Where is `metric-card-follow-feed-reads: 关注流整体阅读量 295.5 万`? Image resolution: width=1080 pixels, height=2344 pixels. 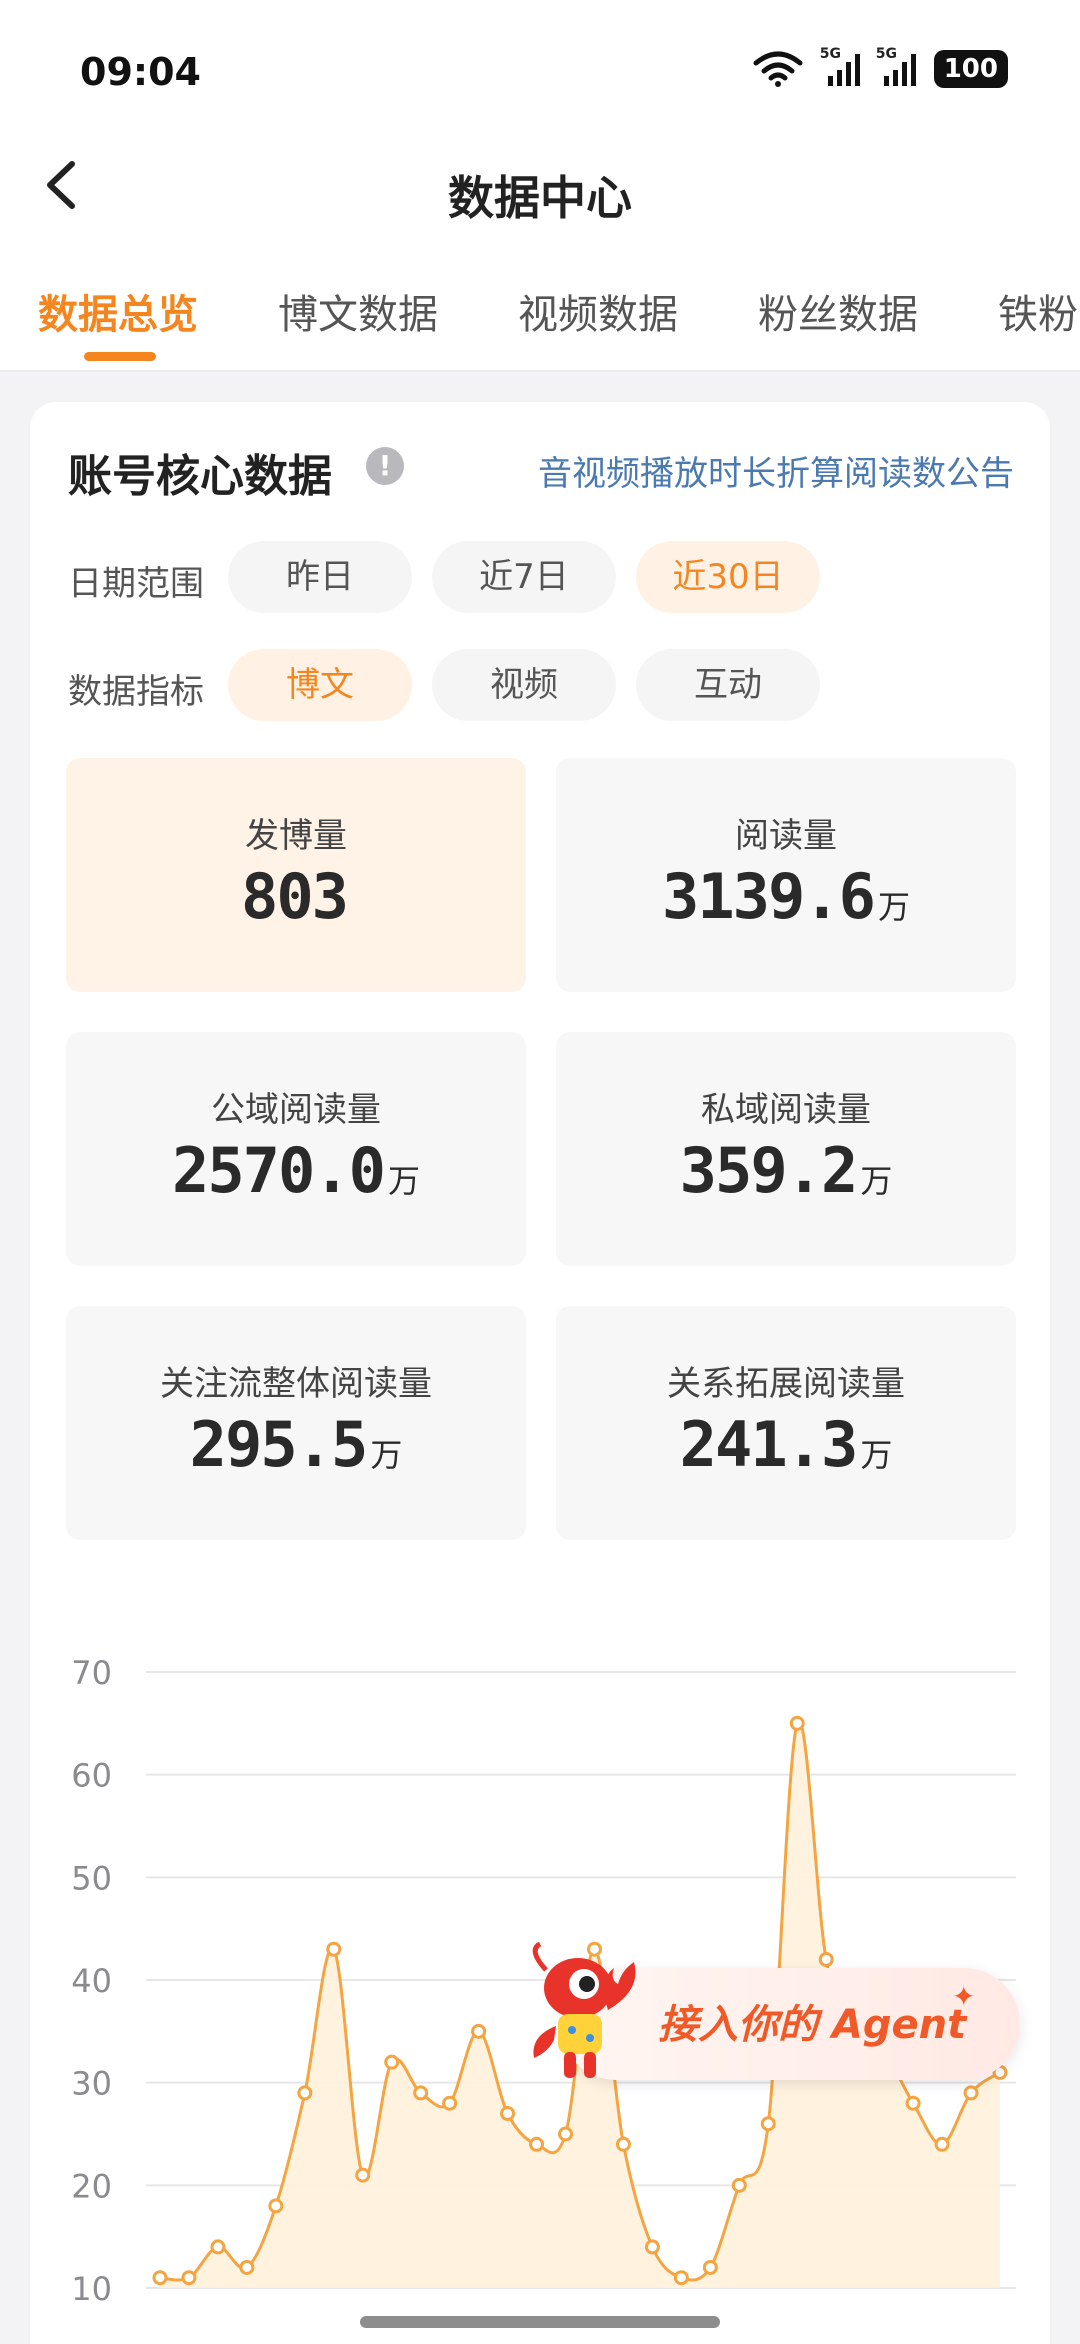
metric-card-follow-feed-reads: 关注流整体阅读量 295.5 万 is located at coordinates (296, 1423).